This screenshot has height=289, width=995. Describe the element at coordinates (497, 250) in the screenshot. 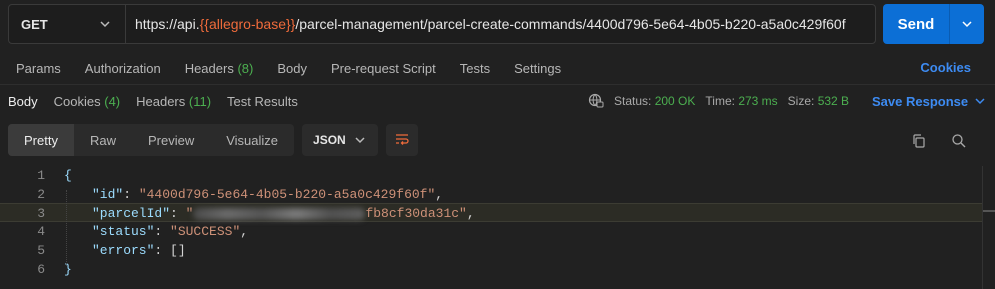

I see `code-line: 5 "errors": []` at that location.